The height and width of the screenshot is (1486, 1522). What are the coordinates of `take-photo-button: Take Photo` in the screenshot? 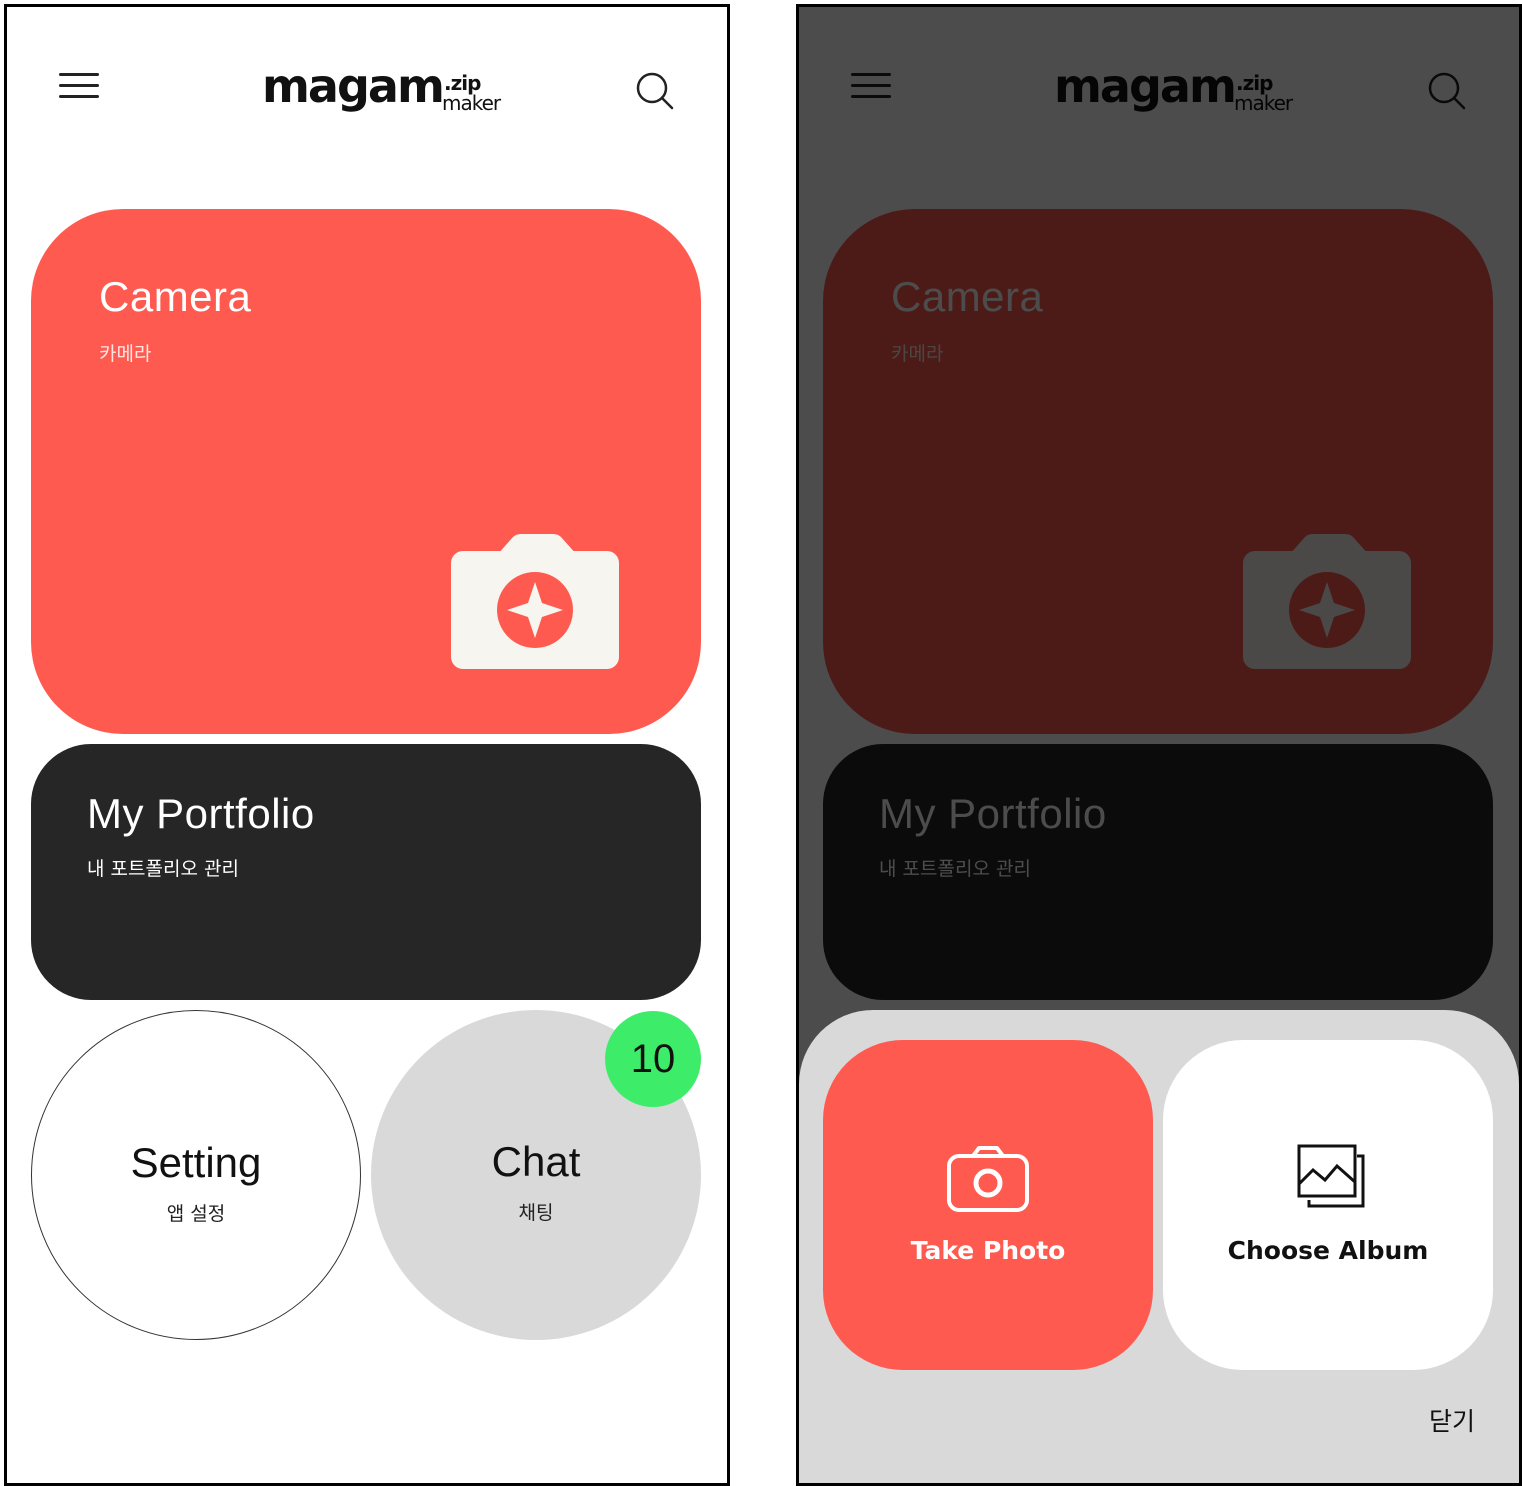 It's located at (988, 1205).